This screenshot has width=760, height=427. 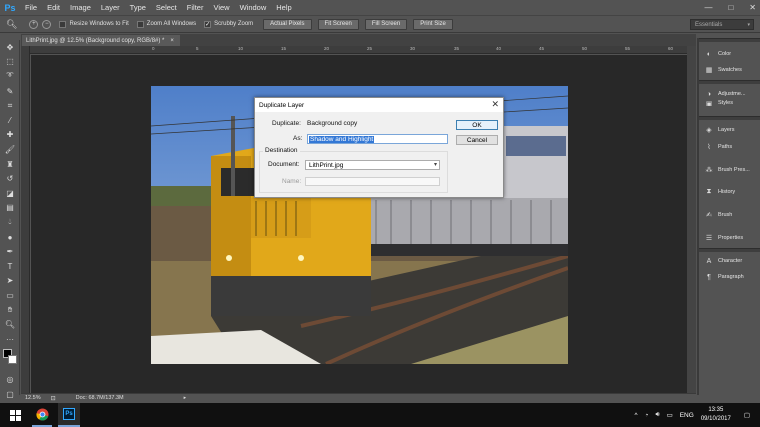 What do you see at coordinates (228, 24) in the screenshot?
I see `scrubby-zoom-checkbox: ✓ Scrubby Zoom` at bounding box center [228, 24].